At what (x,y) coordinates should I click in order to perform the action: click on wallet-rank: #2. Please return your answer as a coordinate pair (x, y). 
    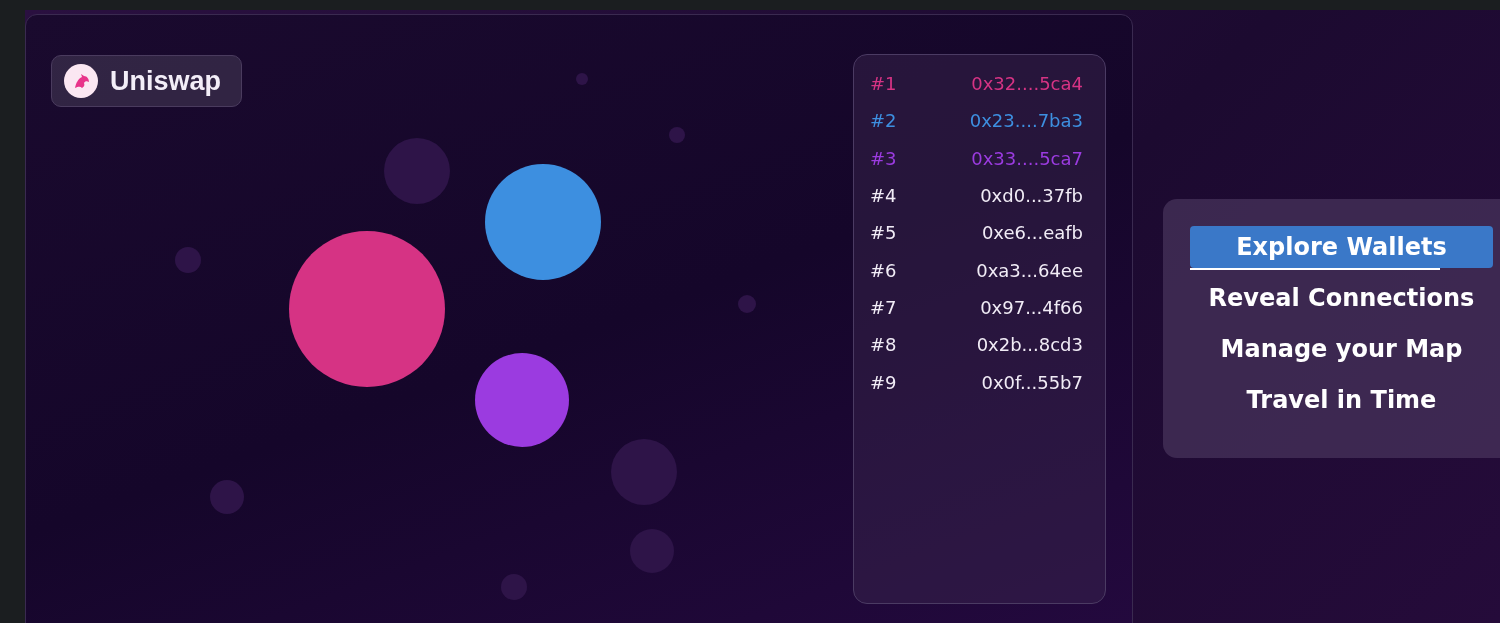
    Looking at the image, I should click on (883, 121).